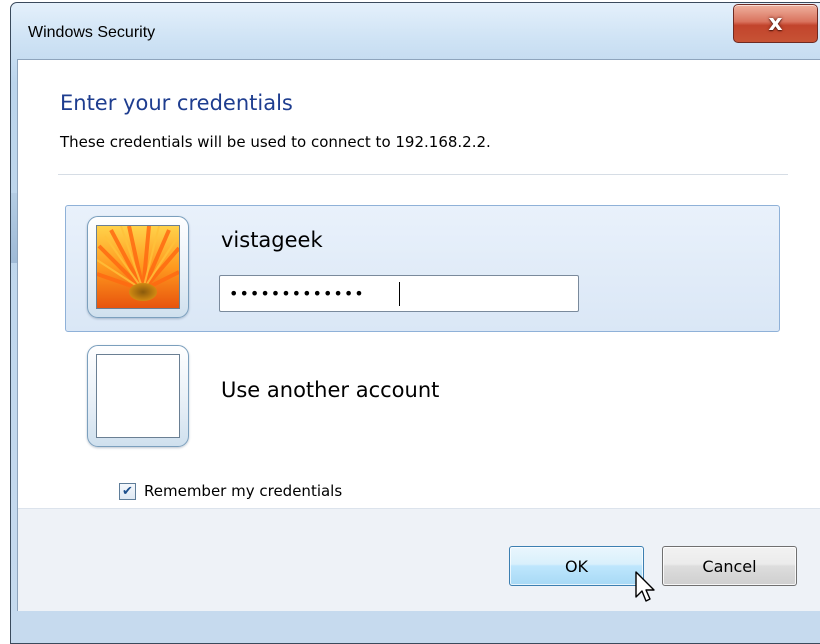 Image resolution: width=820 pixels, height=644 pixels. Describe the element at coordinates (423, 174) in the screenshot. I see `separator` at that location.